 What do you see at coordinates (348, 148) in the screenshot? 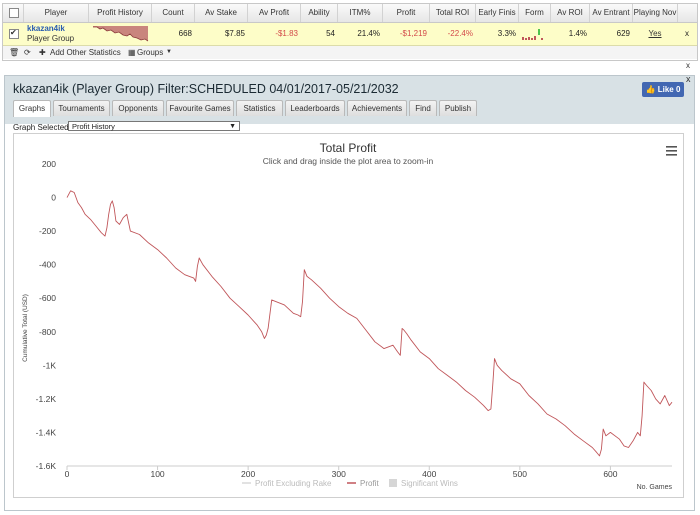
I see `chart-title: Total Profit` at bounding box center [348, 148].